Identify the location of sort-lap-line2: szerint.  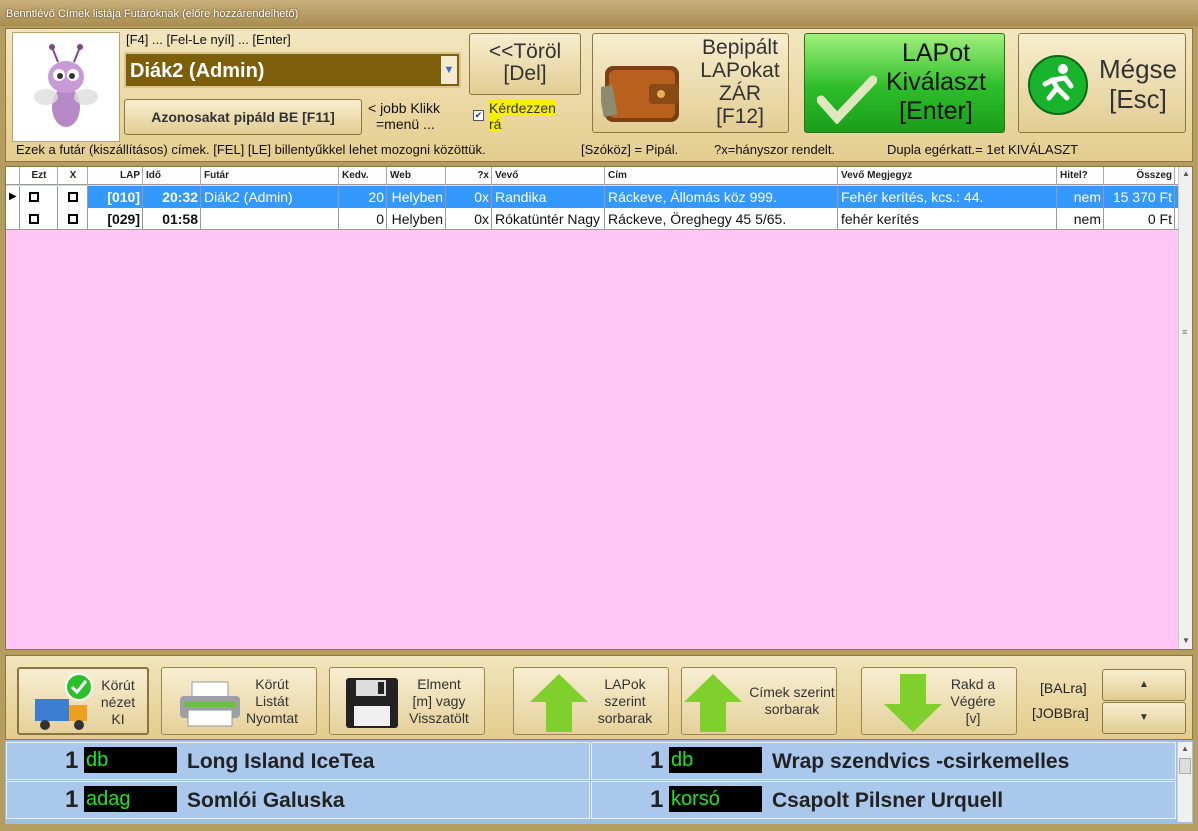
(625, 701).